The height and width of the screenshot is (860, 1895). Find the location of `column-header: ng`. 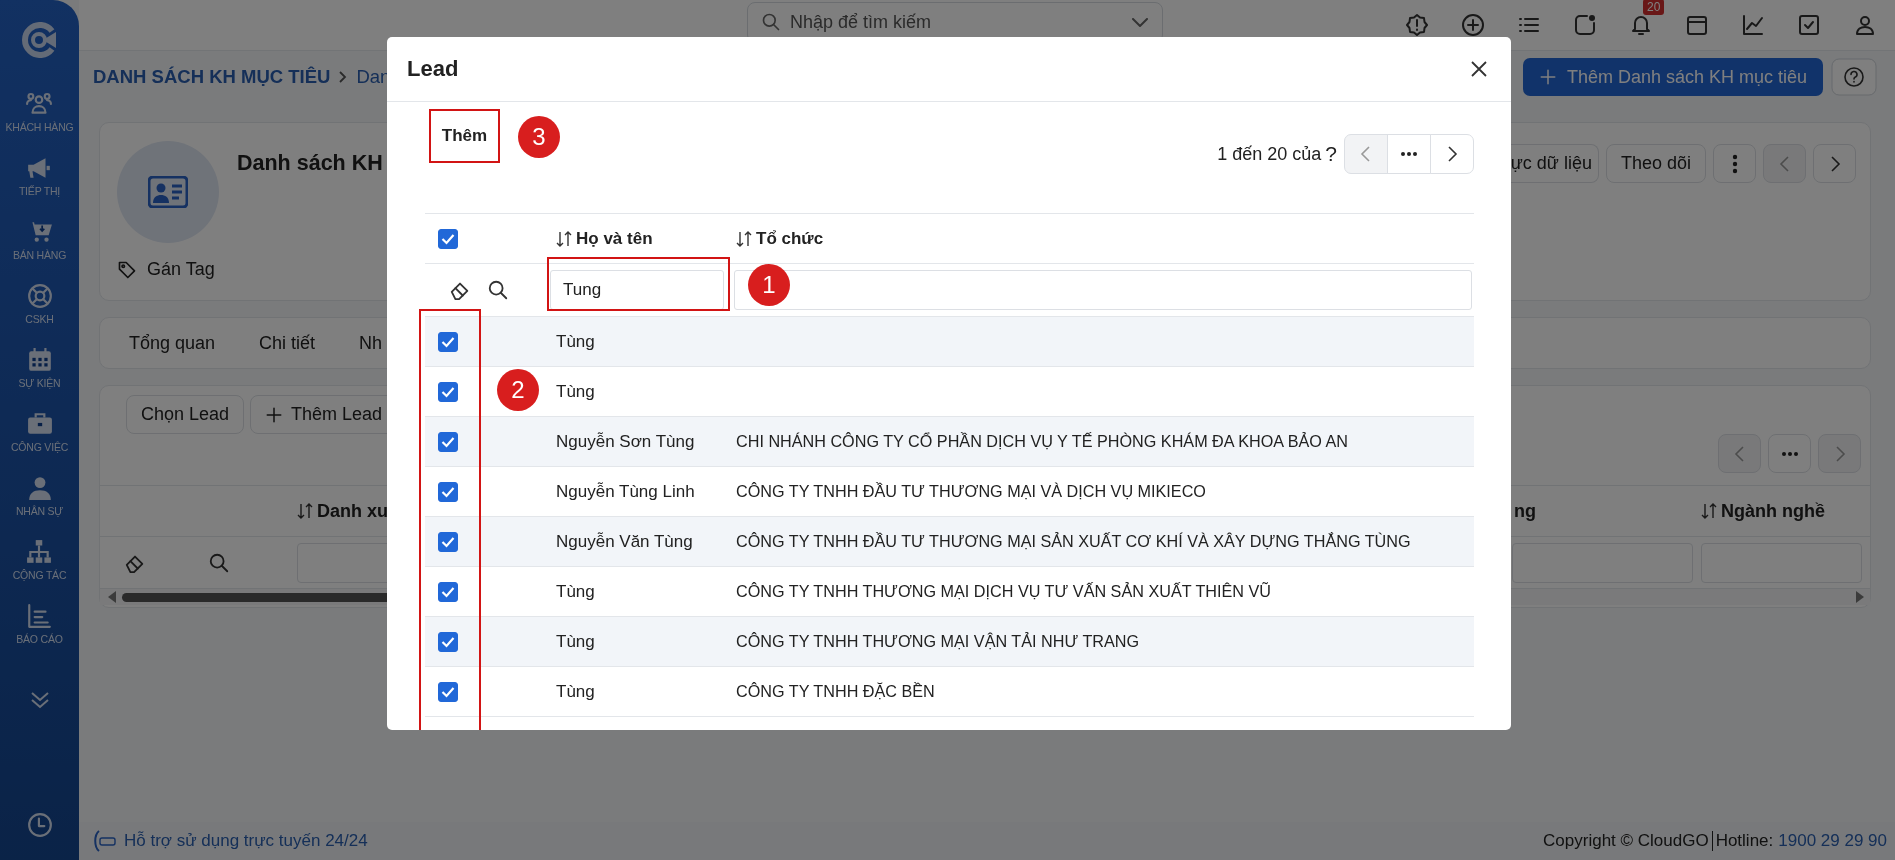

column-header: ng is located at coordinates (1525, 511).